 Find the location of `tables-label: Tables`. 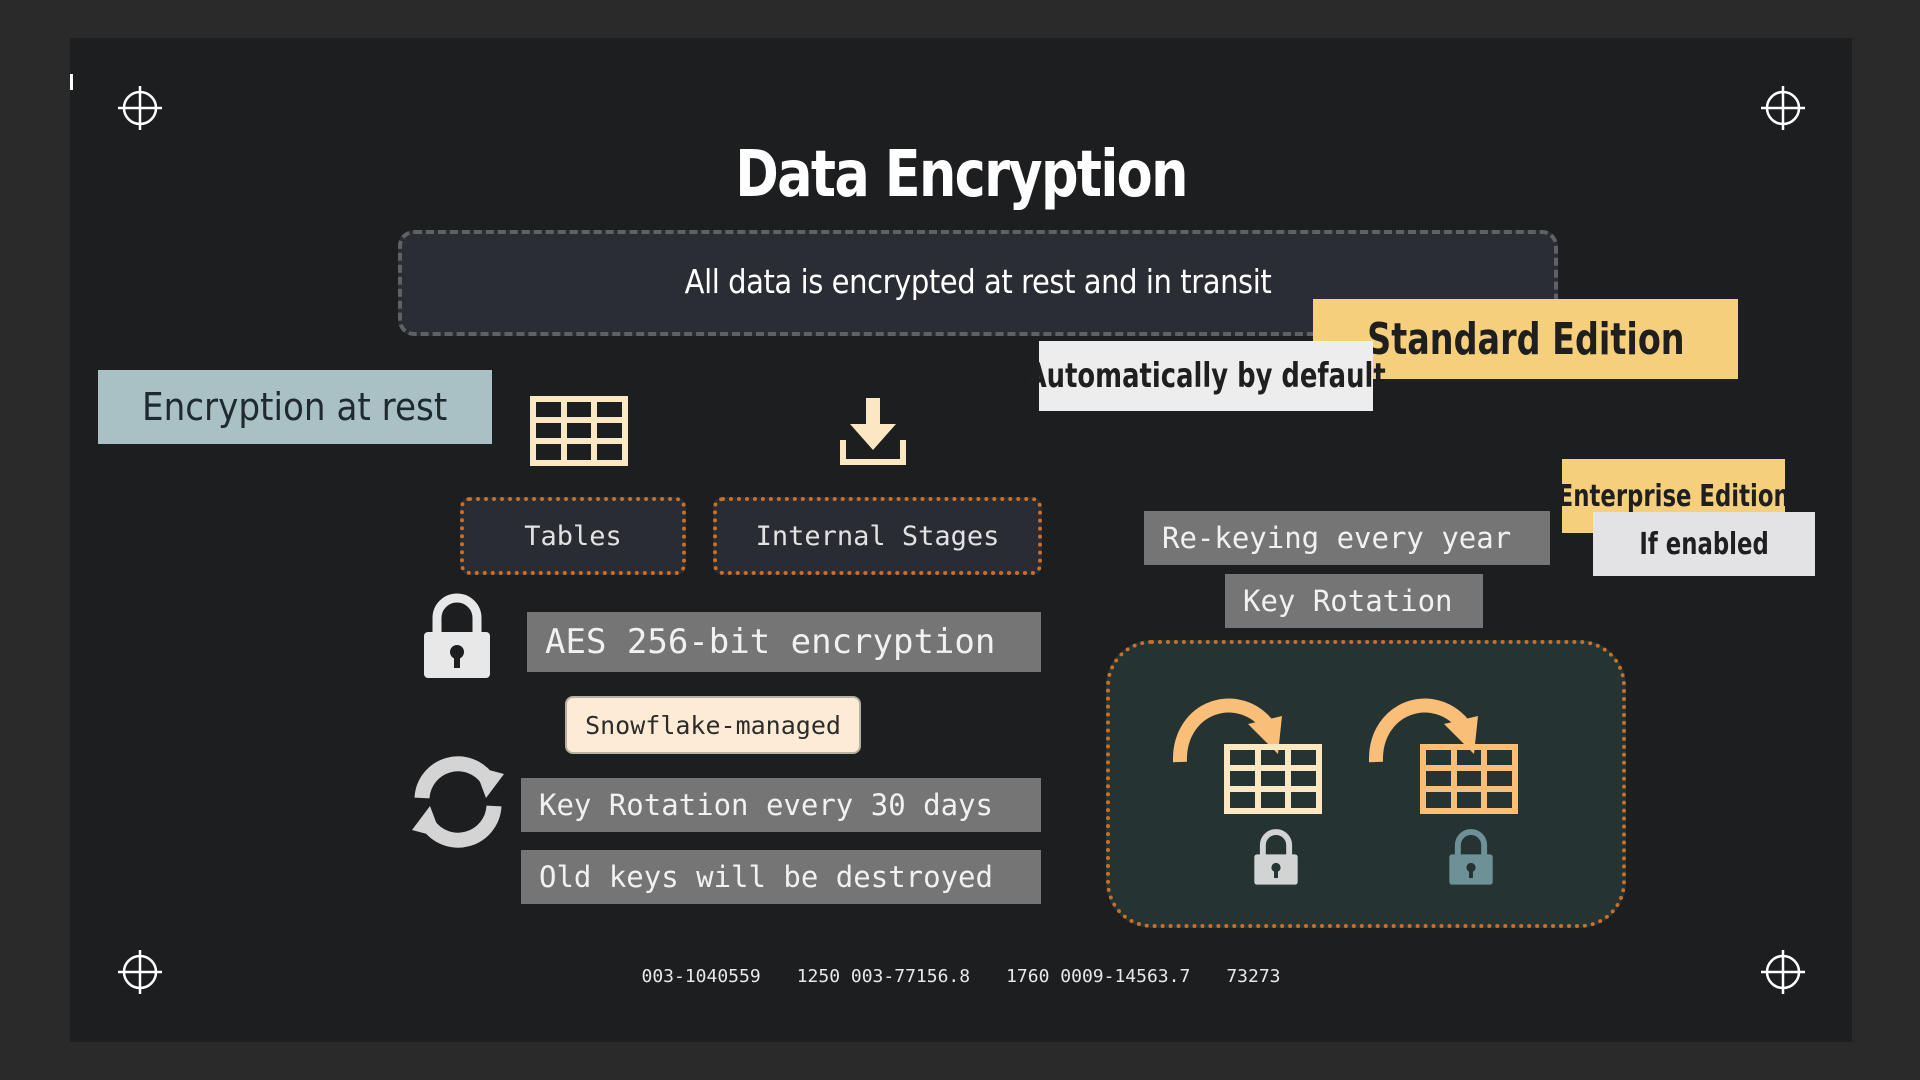

tables-label: Tables is located at coordinates (573, 536).